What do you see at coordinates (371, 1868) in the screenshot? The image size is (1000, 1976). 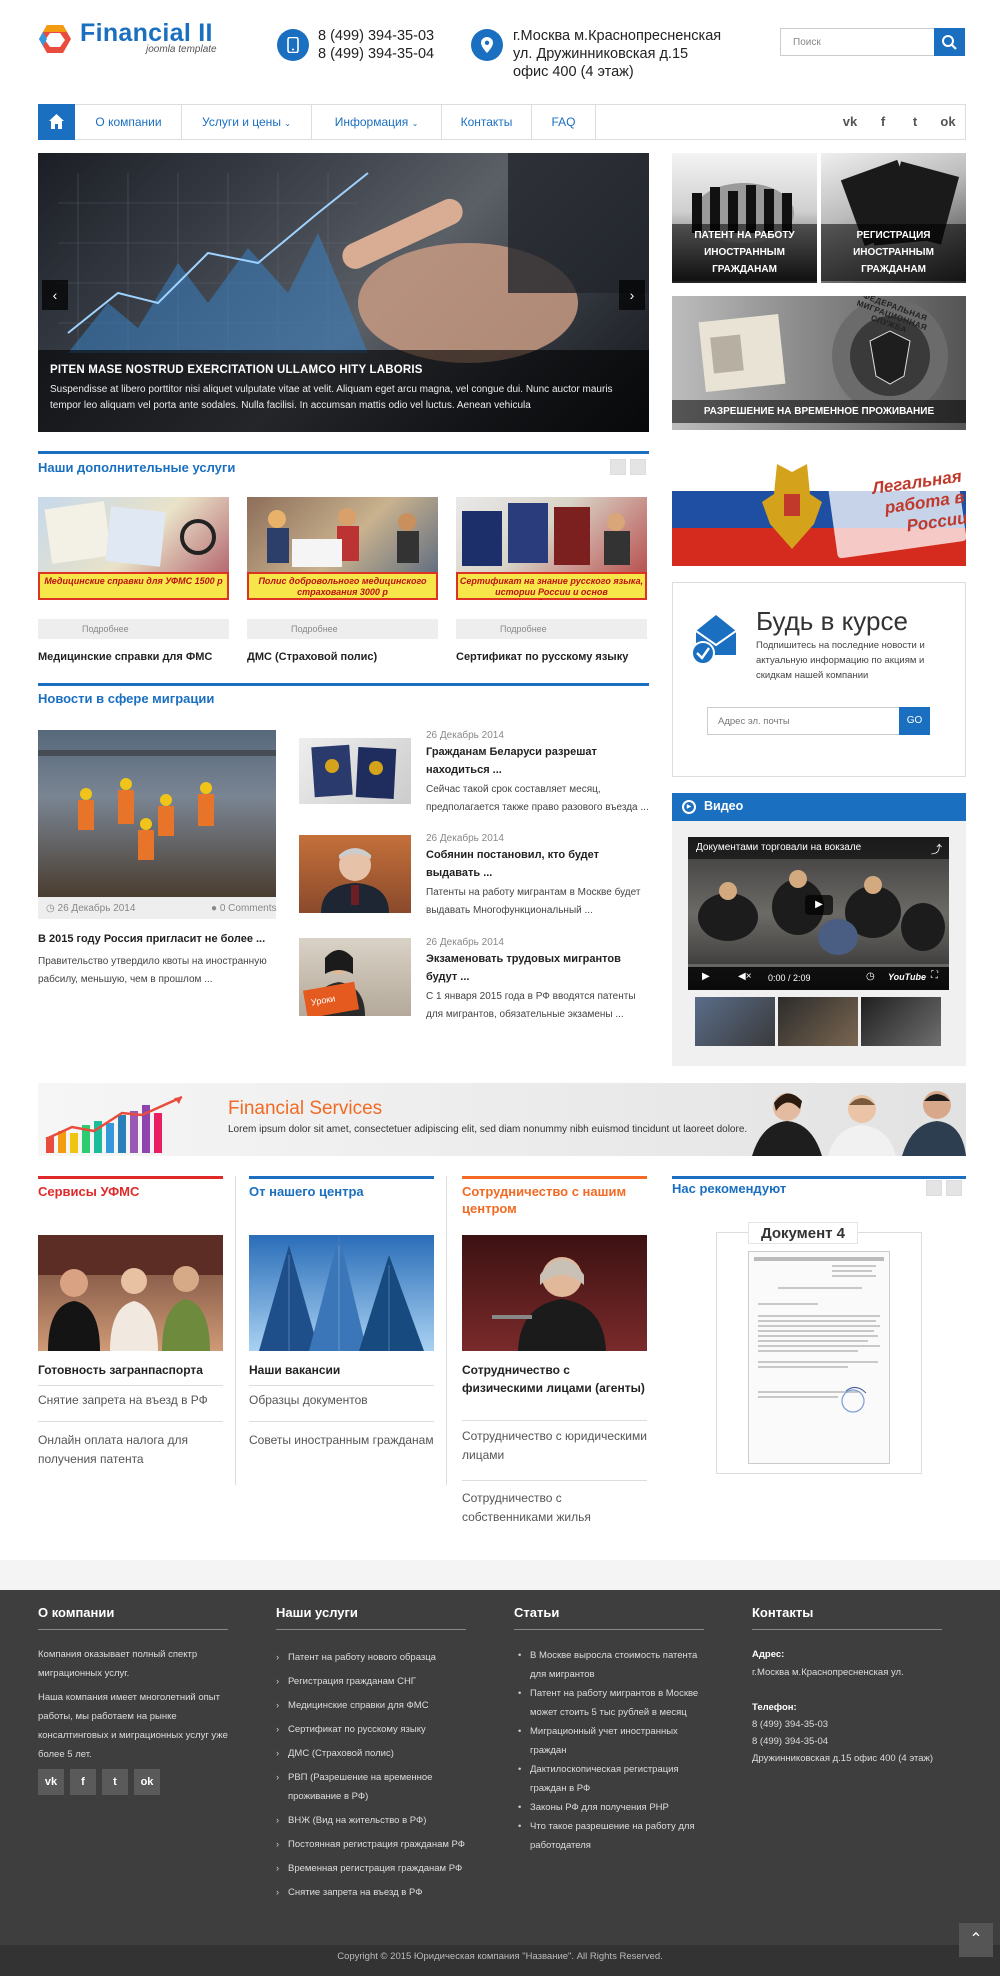 I see `footer-service-item: Временная регистрация гражданам РФ` at bounding box center [371, 1868].